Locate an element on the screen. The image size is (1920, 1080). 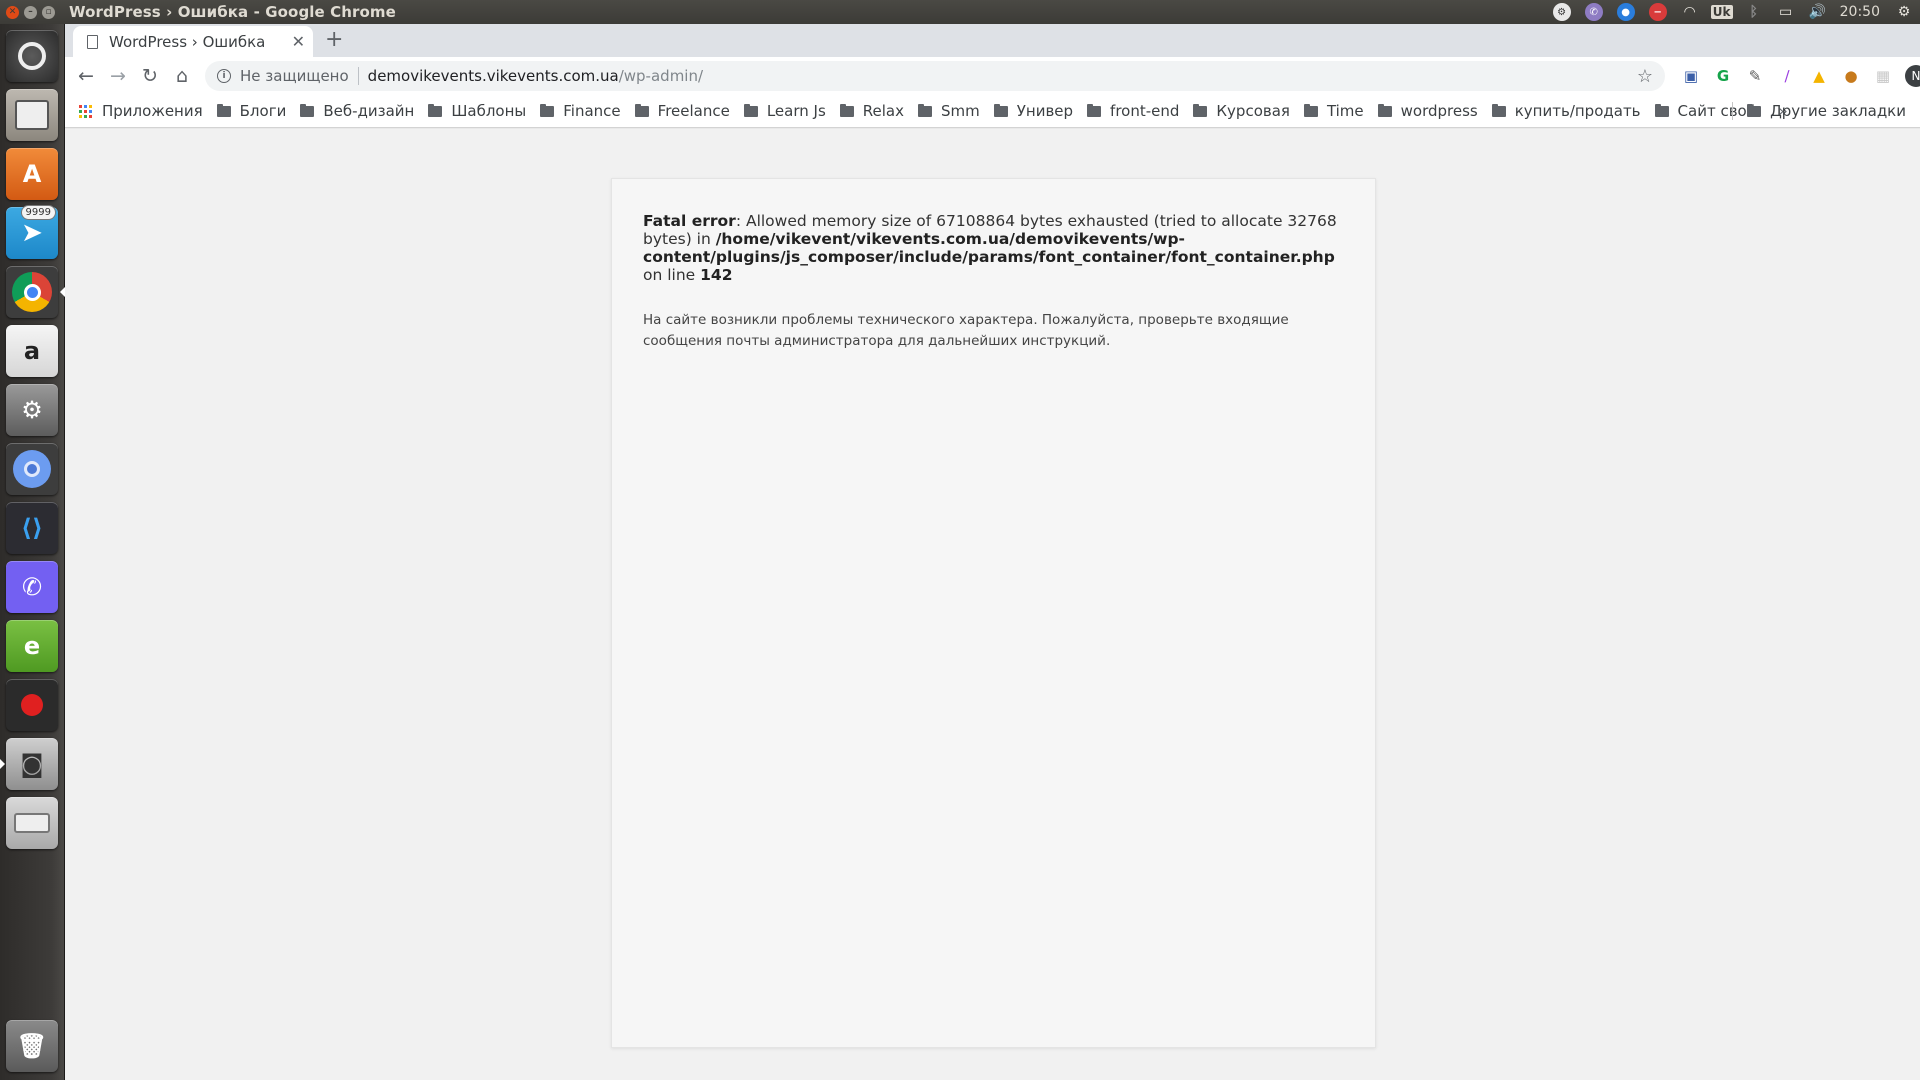
bookmark-label: Универ is located at coordinates (1045, 111).